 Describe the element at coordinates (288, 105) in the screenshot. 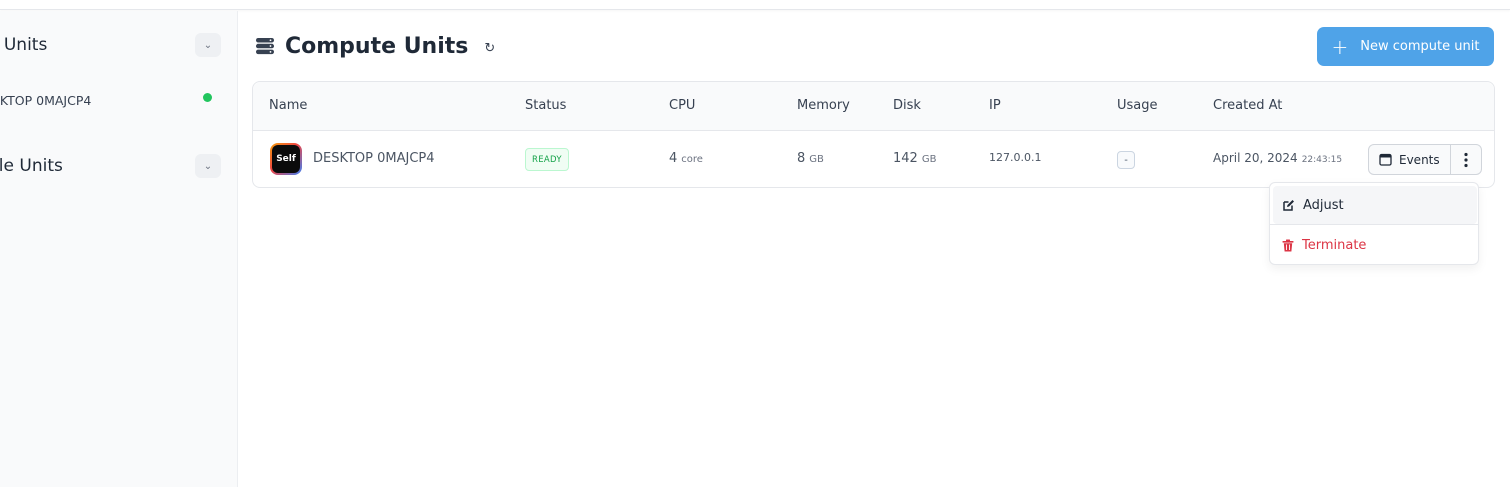

I see `column-header-name: Name` at that location.